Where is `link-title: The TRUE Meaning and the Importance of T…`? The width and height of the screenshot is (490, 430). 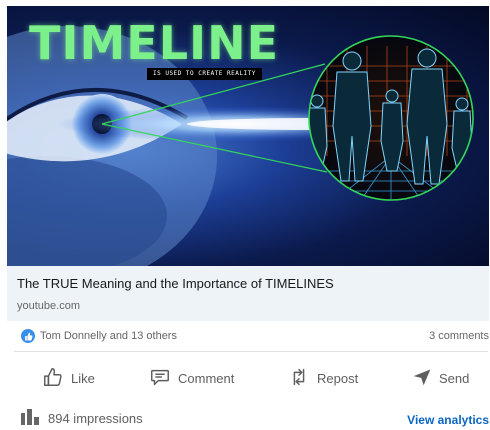 link-title: The TRUE Meaning and the Importance of T… is located at coordinates (175, 283).